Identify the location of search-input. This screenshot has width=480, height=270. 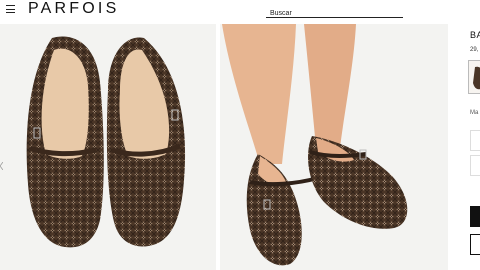
(334, 13).